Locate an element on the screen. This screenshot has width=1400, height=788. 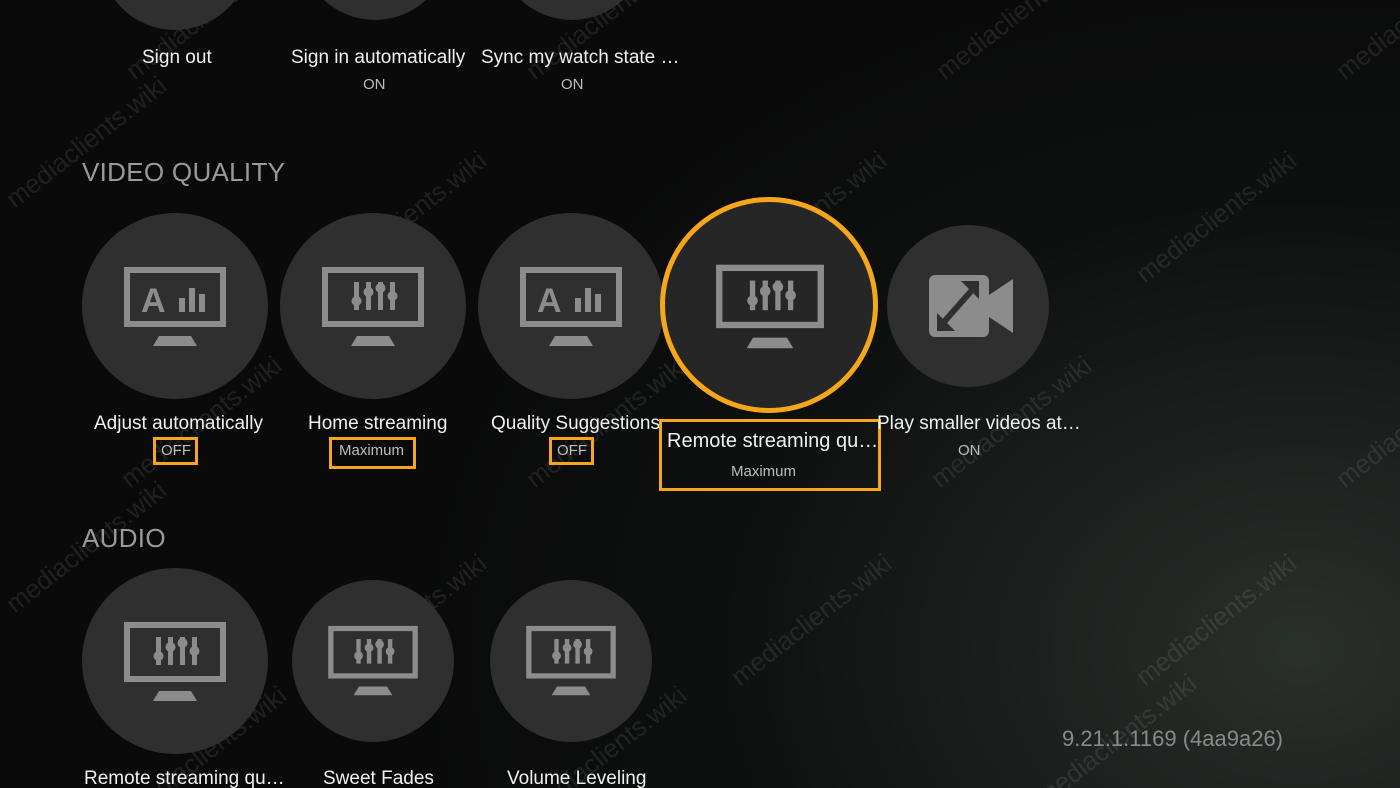
sweet-fades-tile is located at coordinates (373, 661).